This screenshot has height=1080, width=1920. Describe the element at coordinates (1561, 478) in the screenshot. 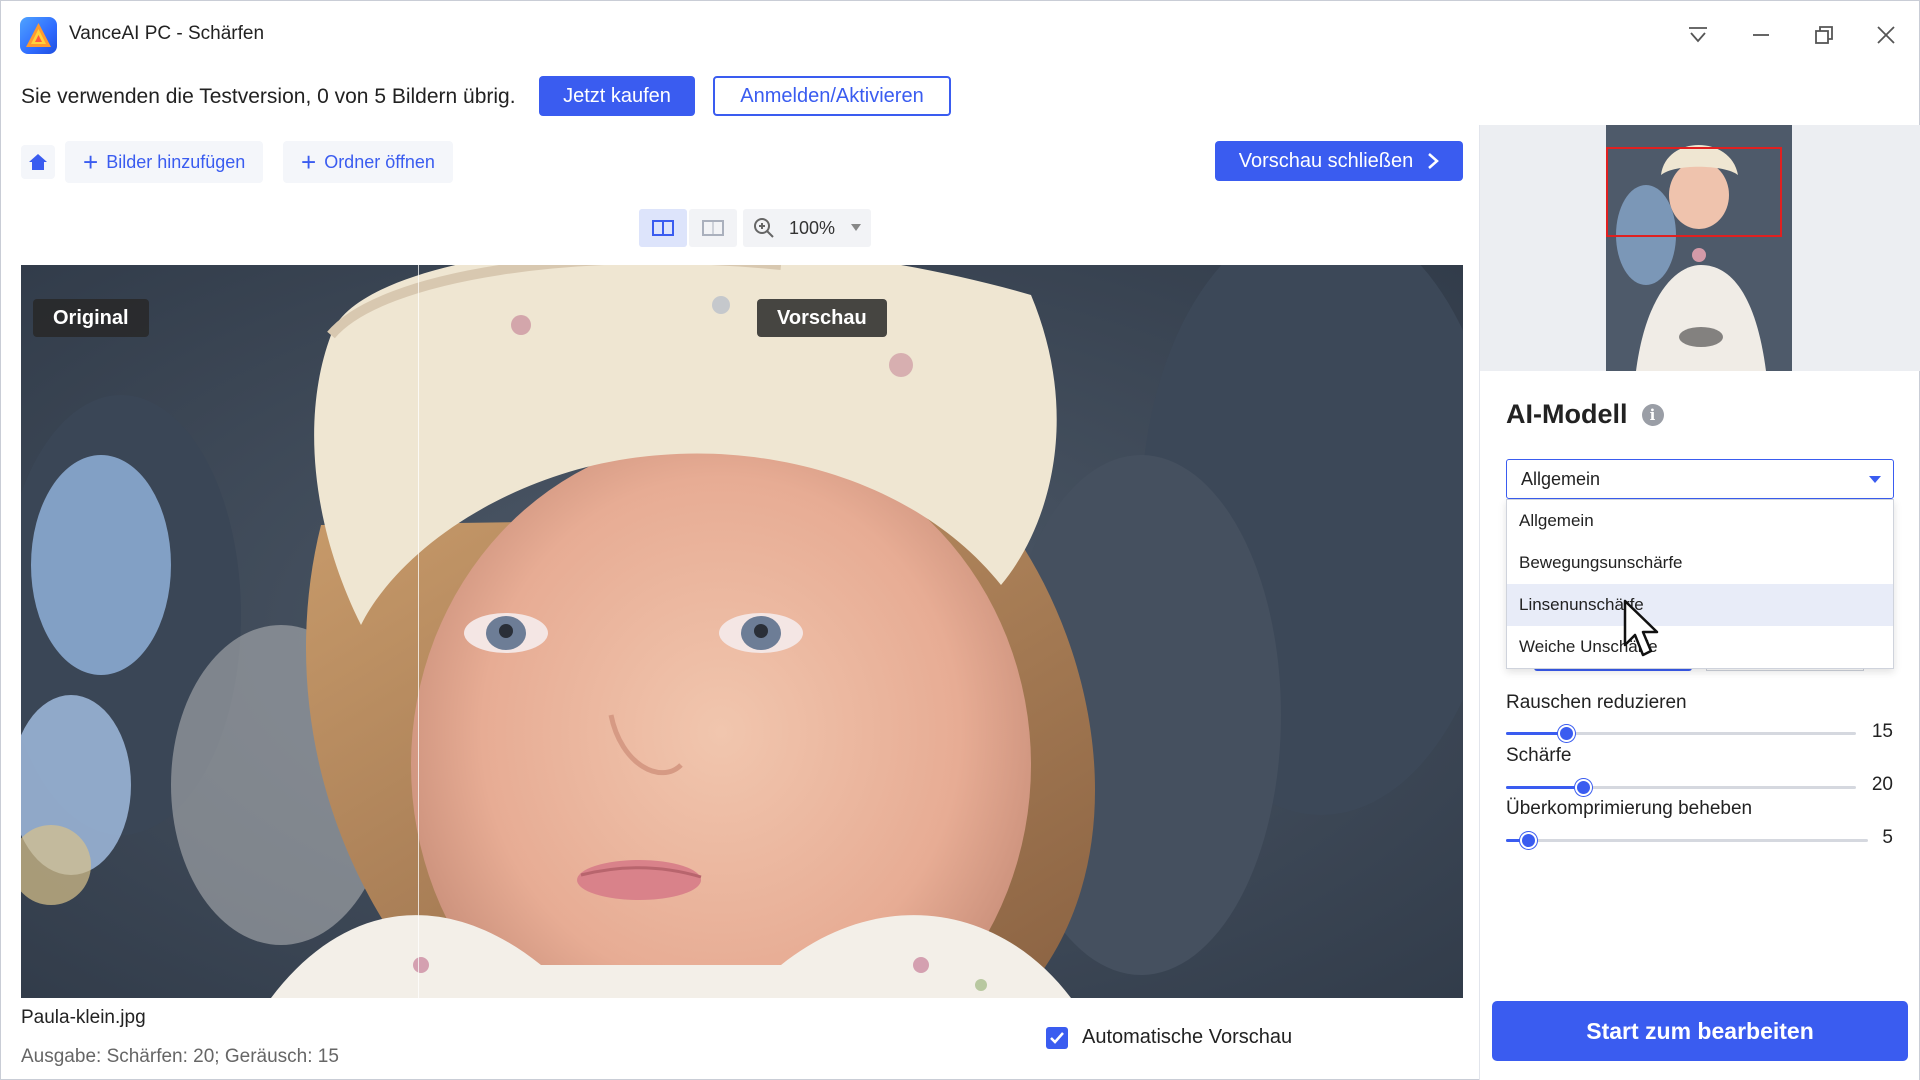

I see `ai-model-selected: Allgemein` at that location.